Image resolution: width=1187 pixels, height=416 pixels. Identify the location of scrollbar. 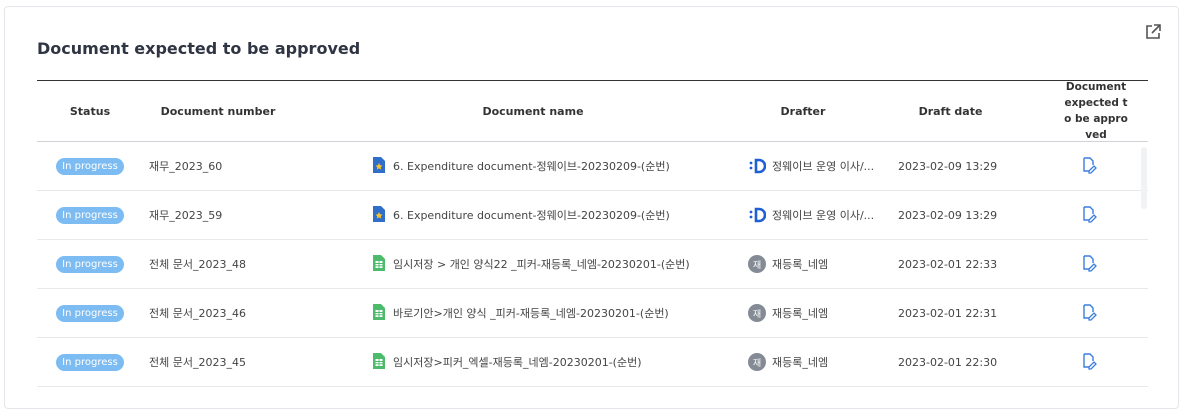
(1144, 178).